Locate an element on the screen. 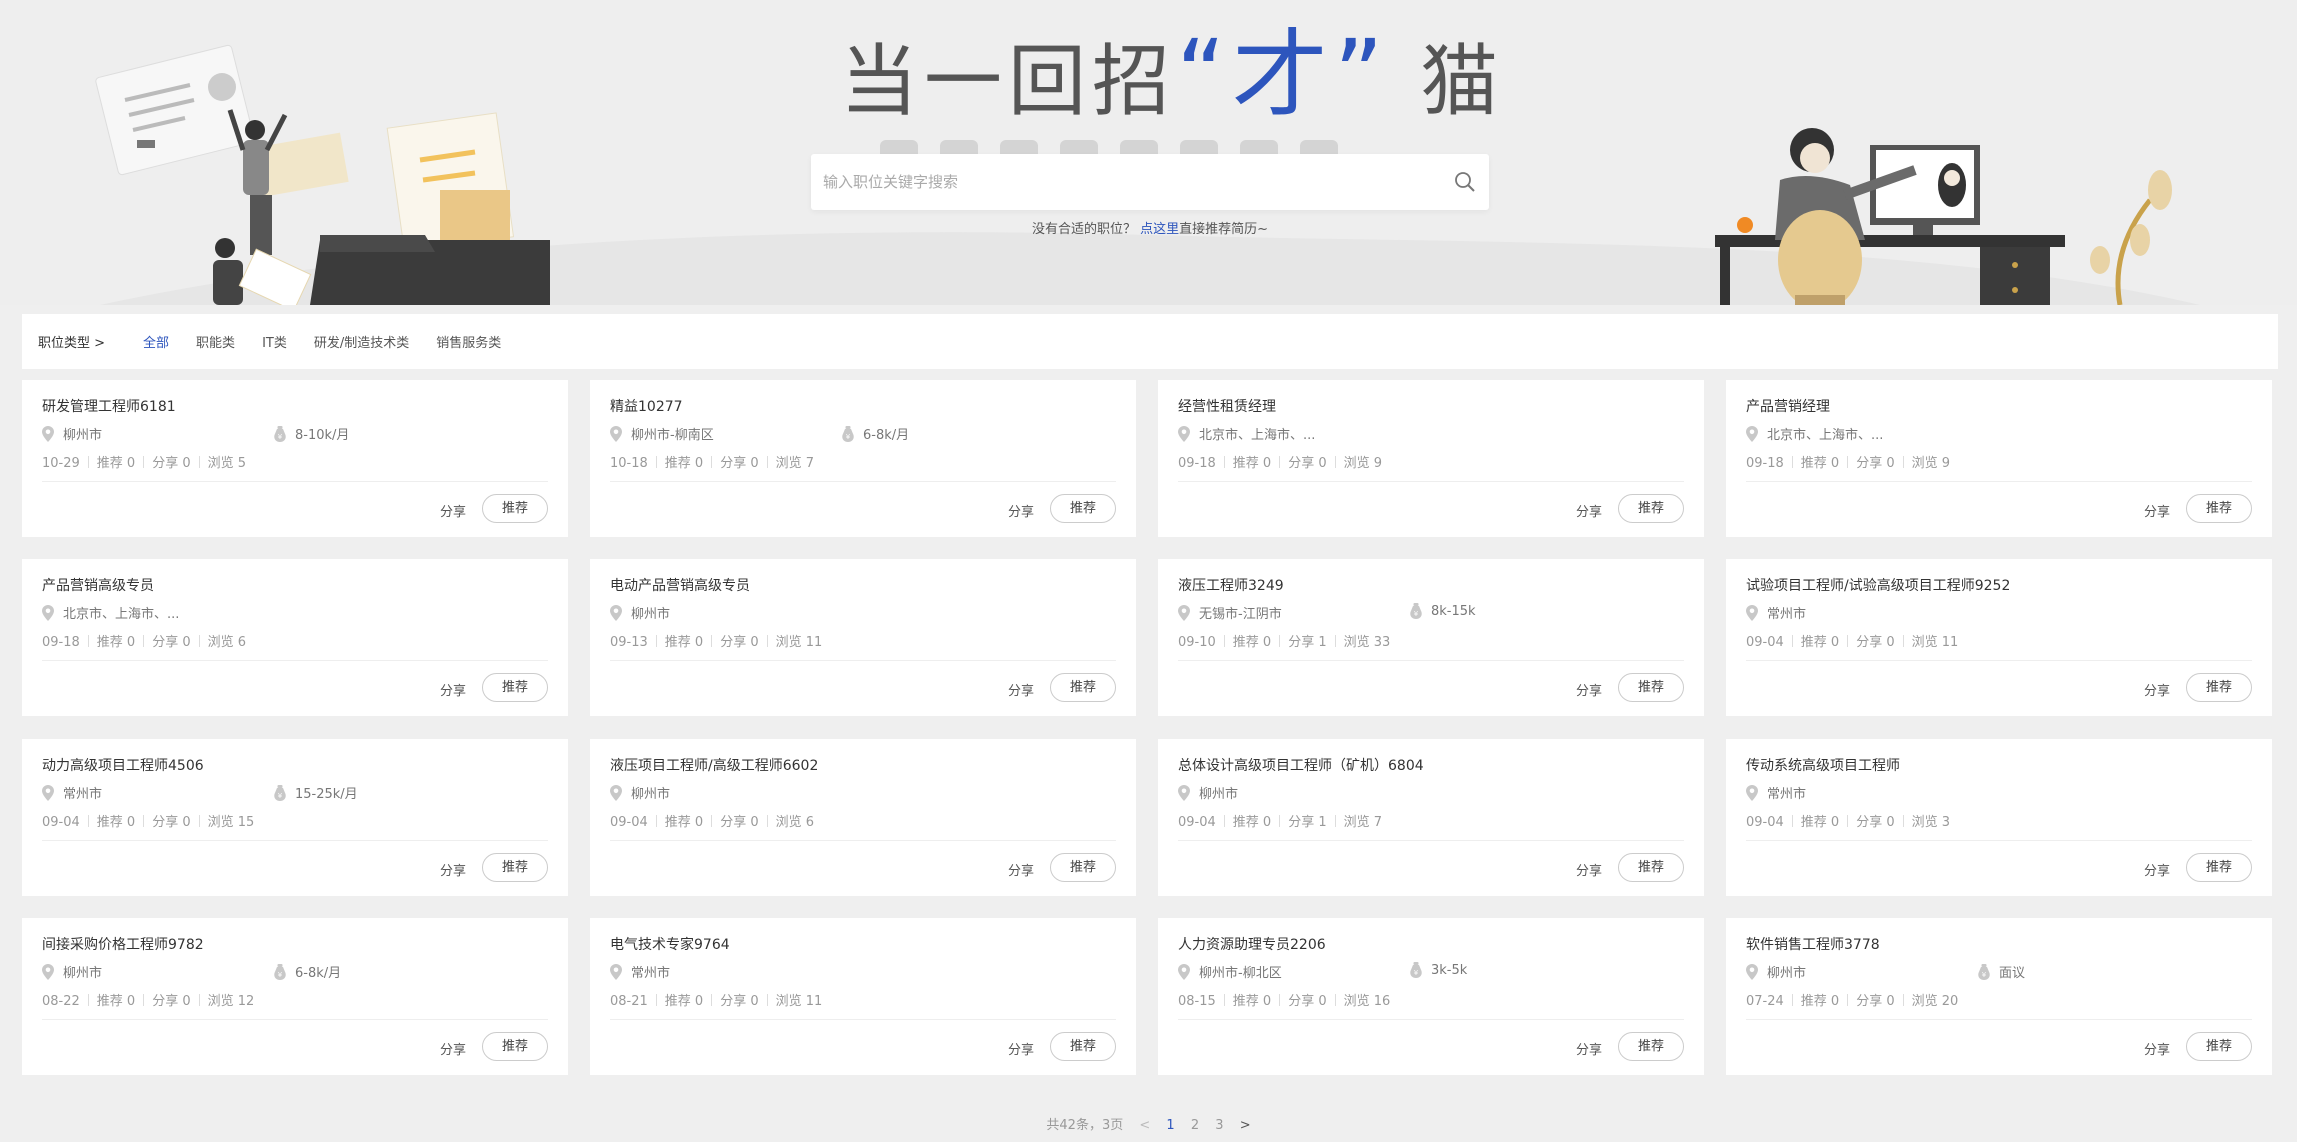  job-title: 总体设计高级项目工程师（矿机）6804 is located at coordinates (1301, 765).